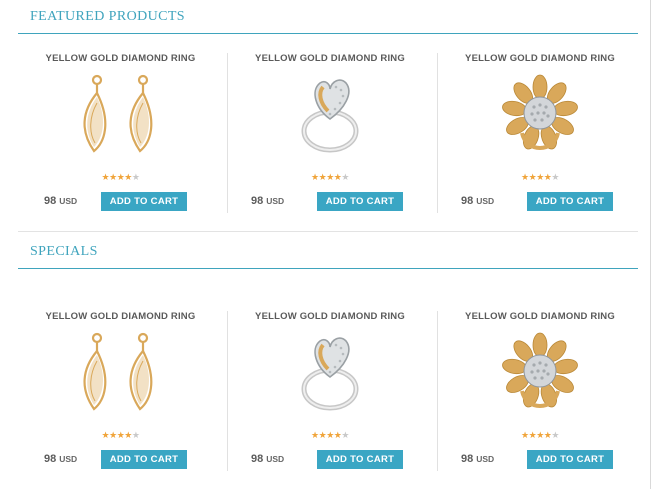 The width and height of the screenshot is (655, 489). I want to click on section-title-featured: FEATURED PRODUCTS, so click(107, 16).